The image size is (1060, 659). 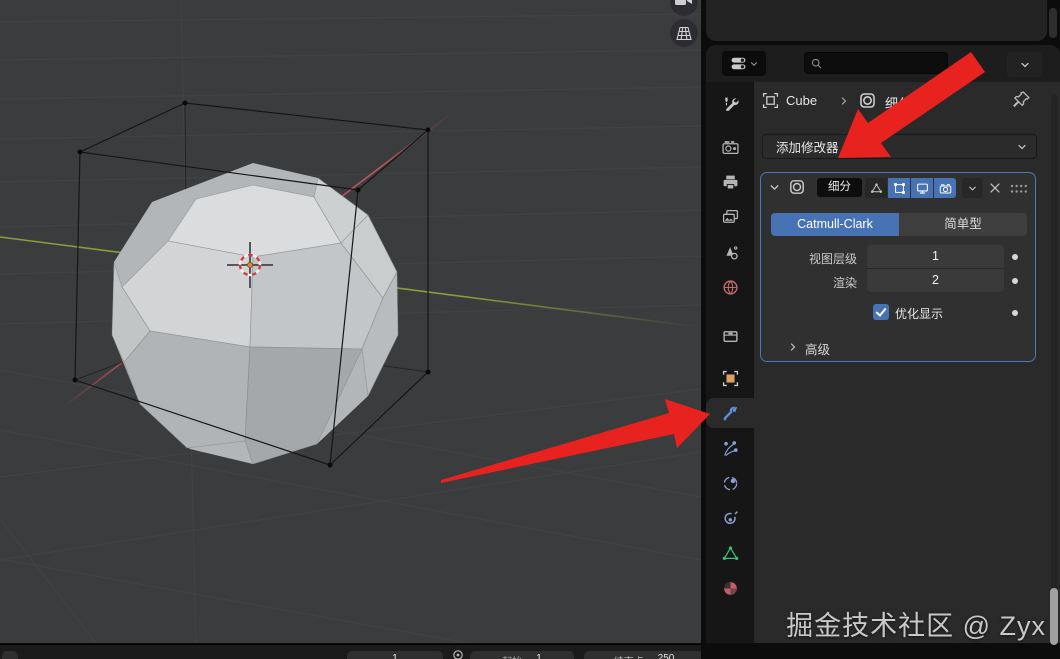 I want to click on object-icon, so click(x=730, y=378).